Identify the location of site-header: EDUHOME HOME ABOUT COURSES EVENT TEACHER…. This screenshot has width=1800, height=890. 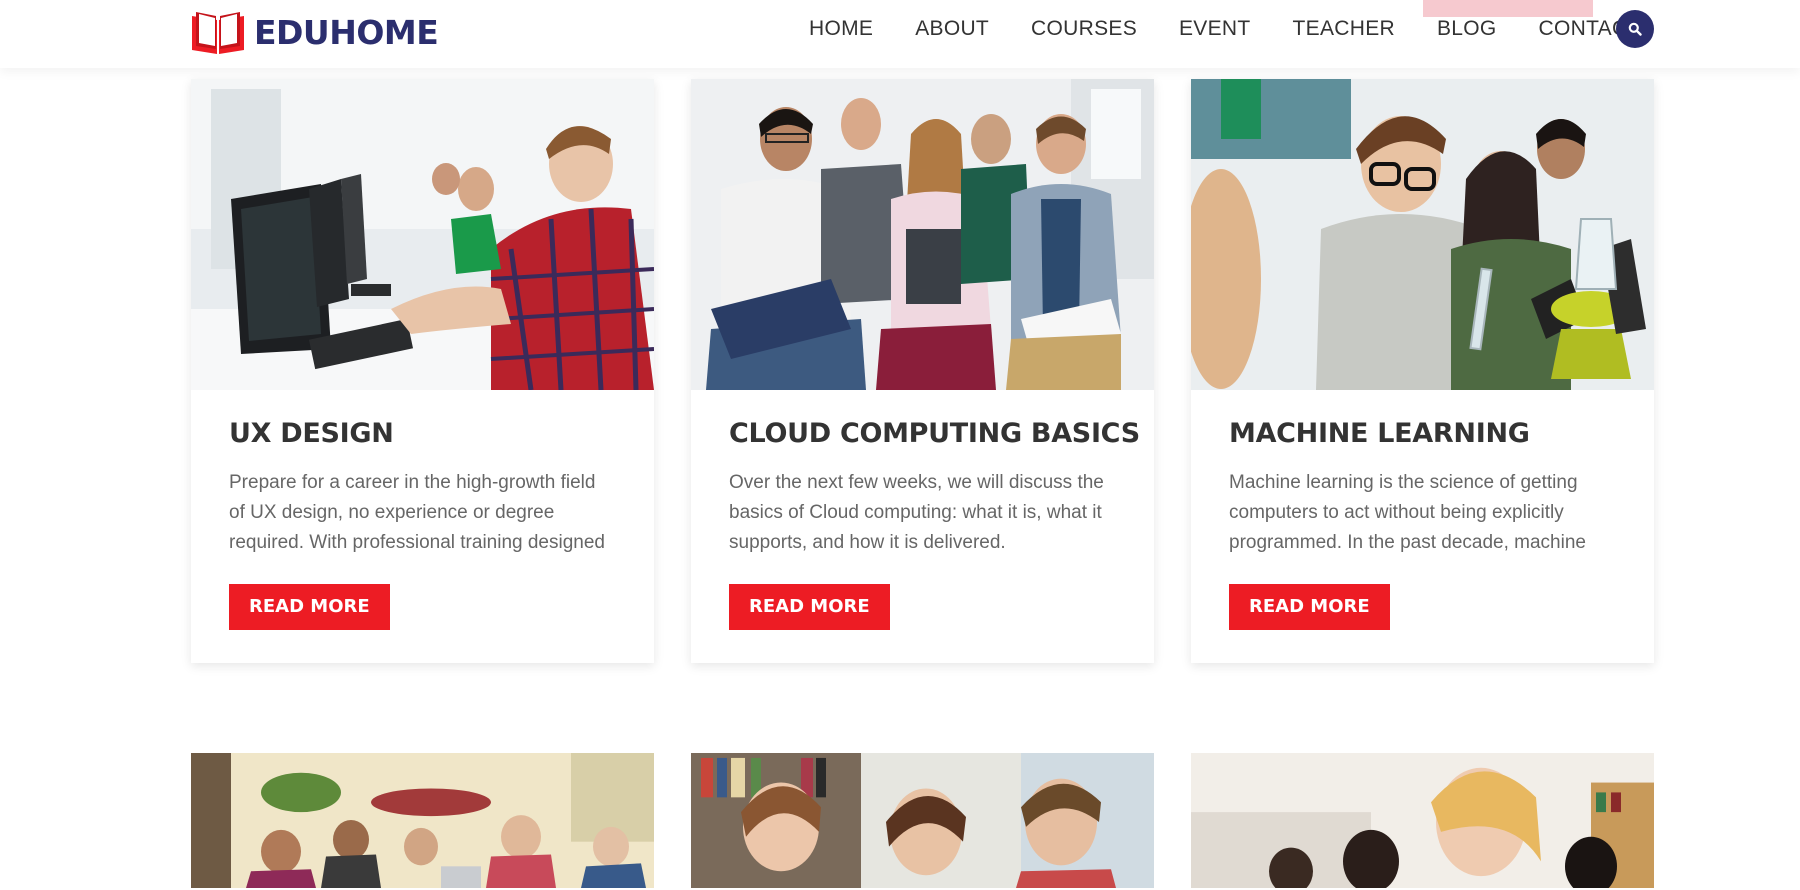
(900, 34).